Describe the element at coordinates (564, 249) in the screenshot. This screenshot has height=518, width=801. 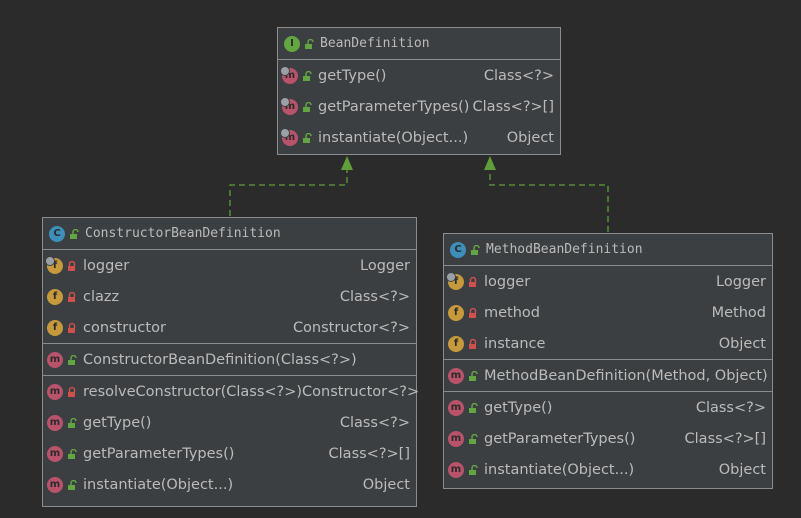
I see `class-name: MethodBeanDefinition` at that location.